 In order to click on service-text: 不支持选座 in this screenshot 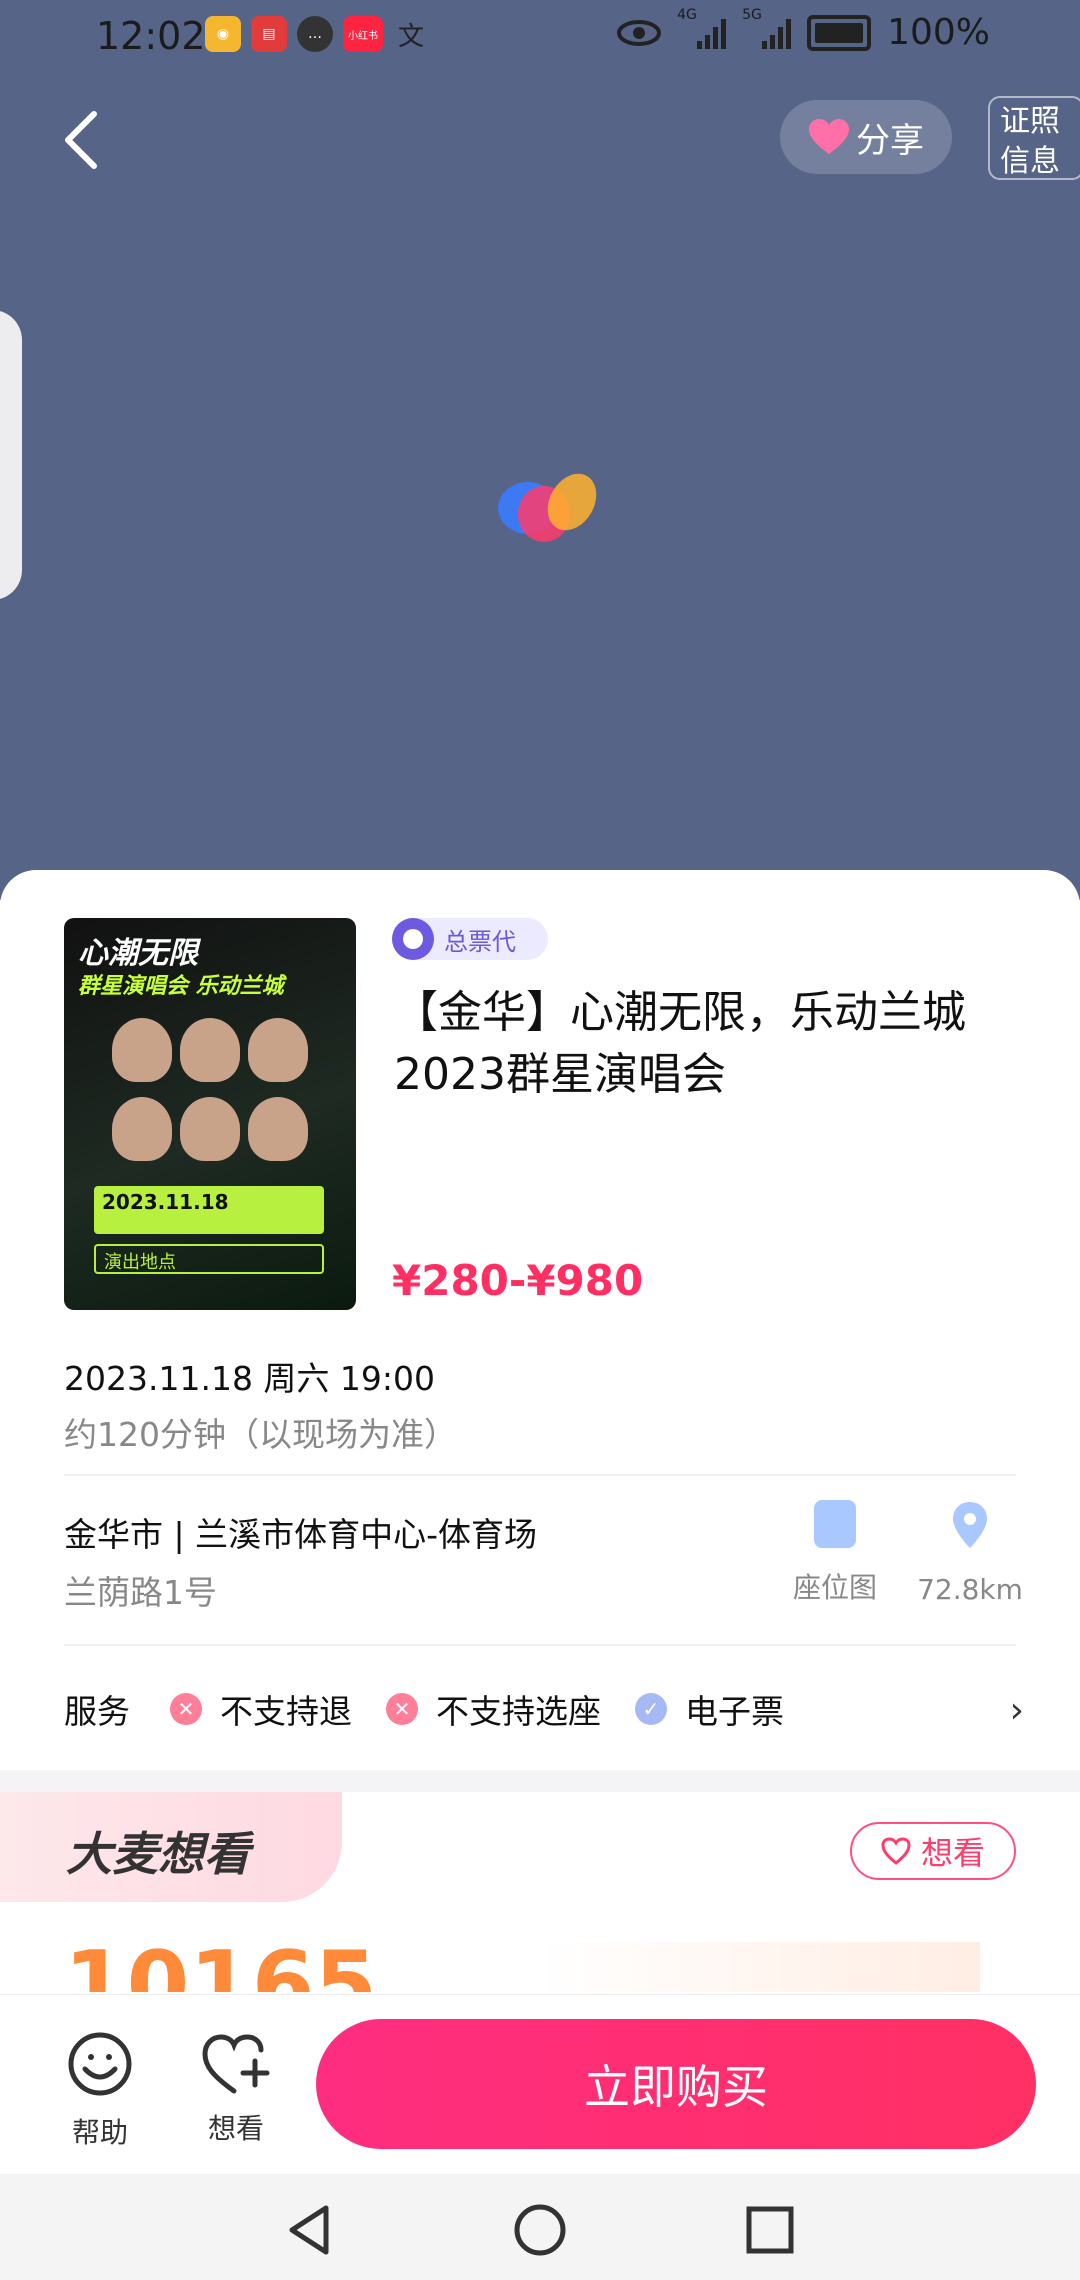, I will do `click(518, 1711)`.